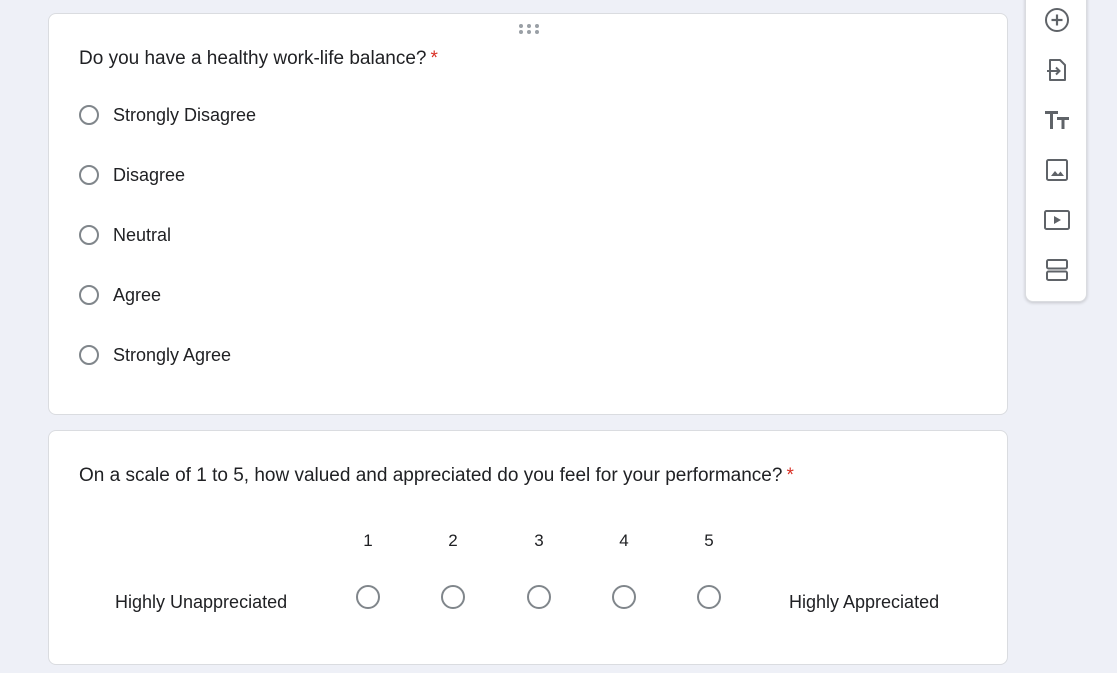 This screenshot has width=1117, height=673. I want to click on option-label: Disagree, so click(149, 174).